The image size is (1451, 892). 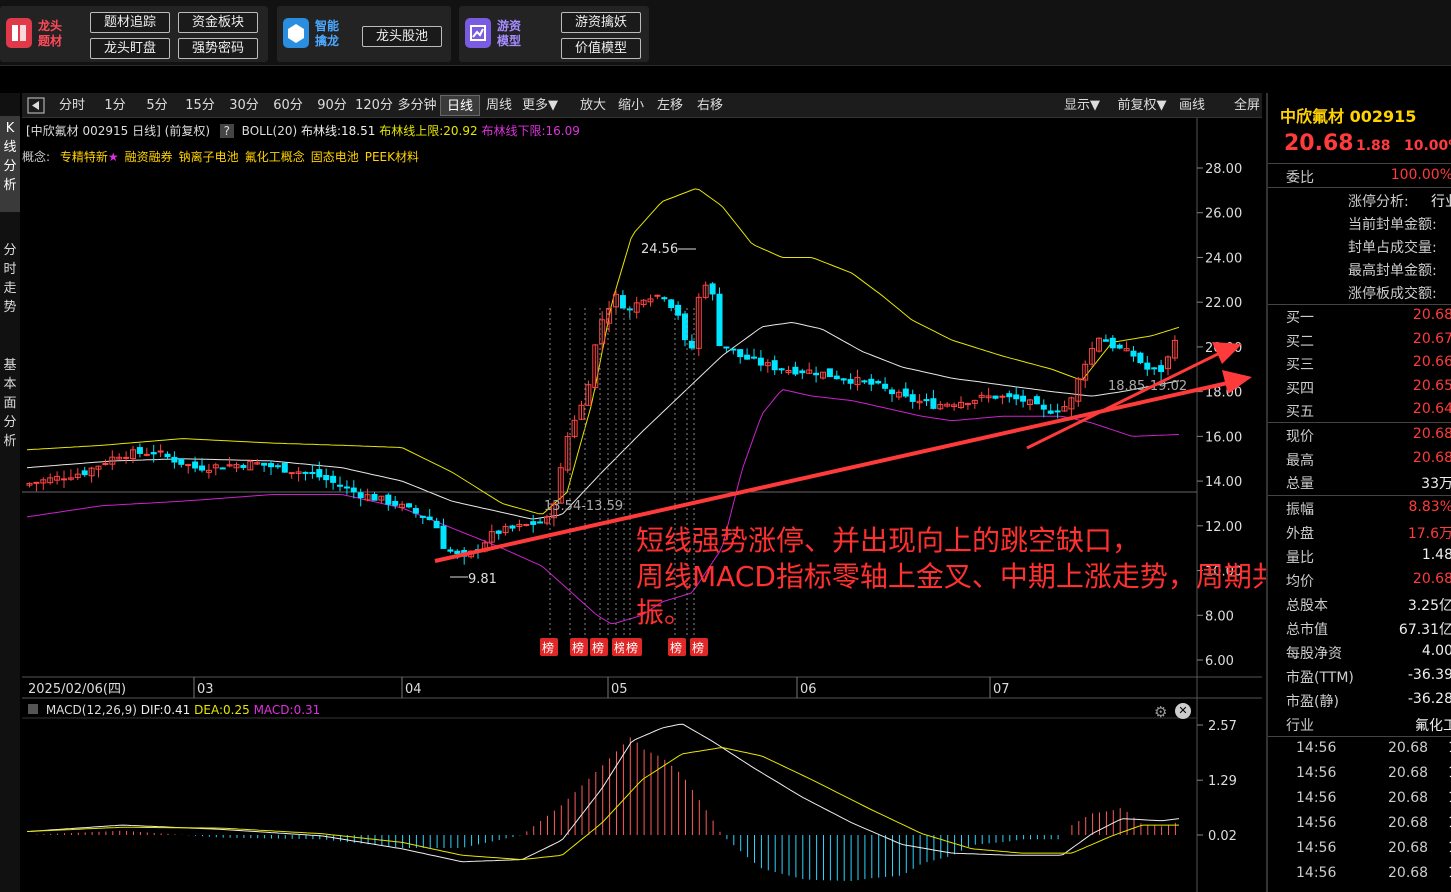 I want to click on period-button-13: 缩小, so click(x=631, y=105).